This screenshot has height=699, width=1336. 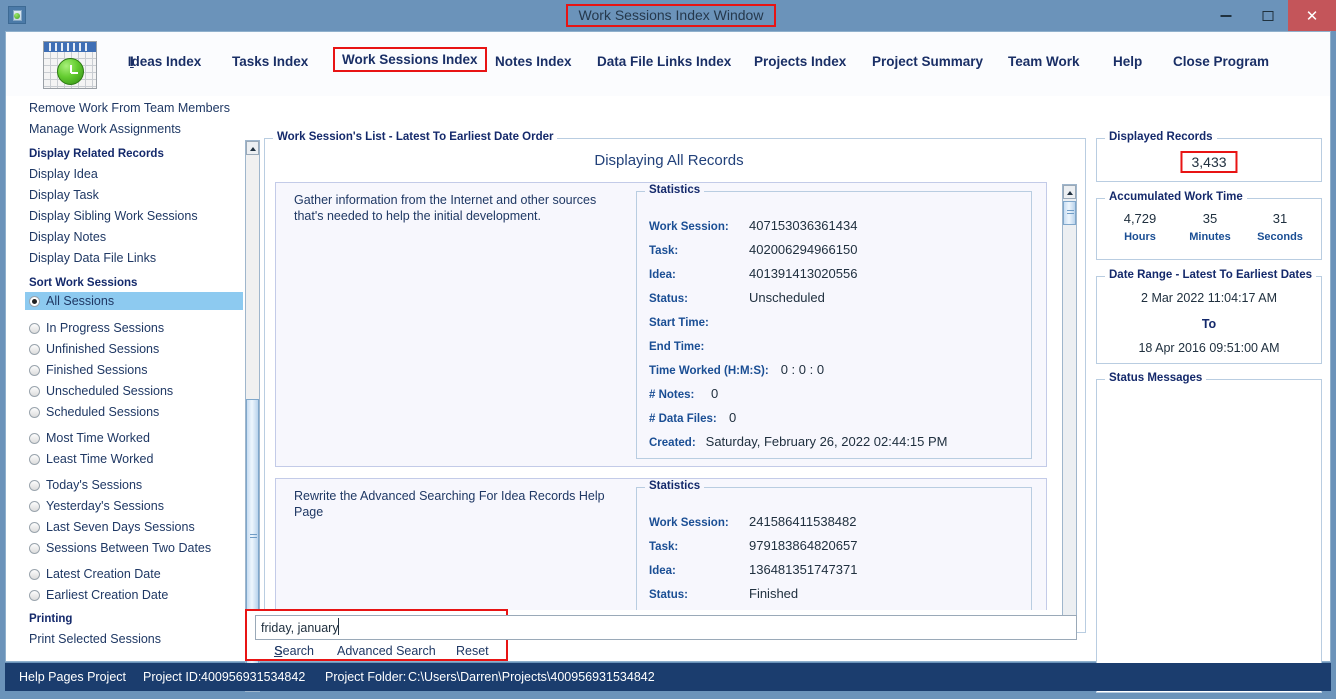 I want to click on sidebar-radio-finished-sessions: Finished Sessions, so click(x=88, y=370).